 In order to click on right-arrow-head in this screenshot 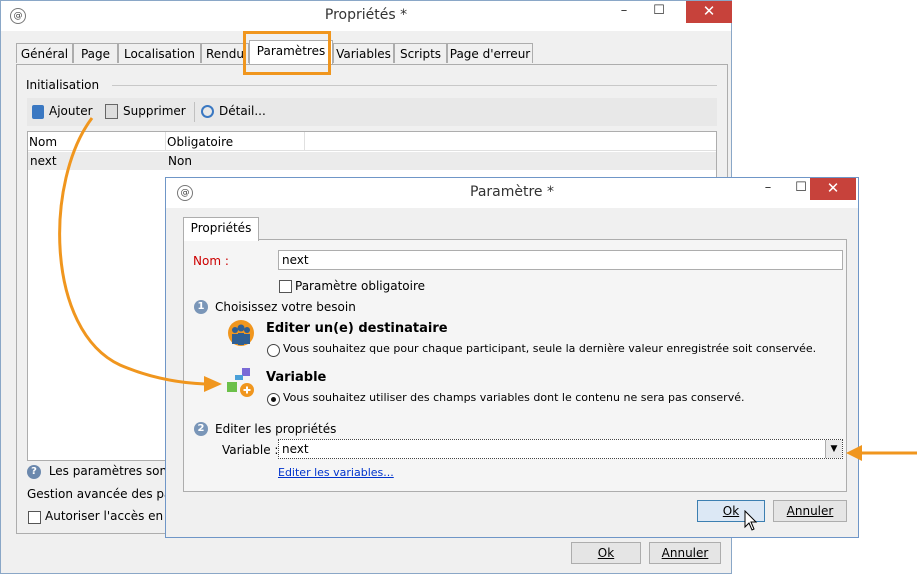, I will do `click(854, 453)`.